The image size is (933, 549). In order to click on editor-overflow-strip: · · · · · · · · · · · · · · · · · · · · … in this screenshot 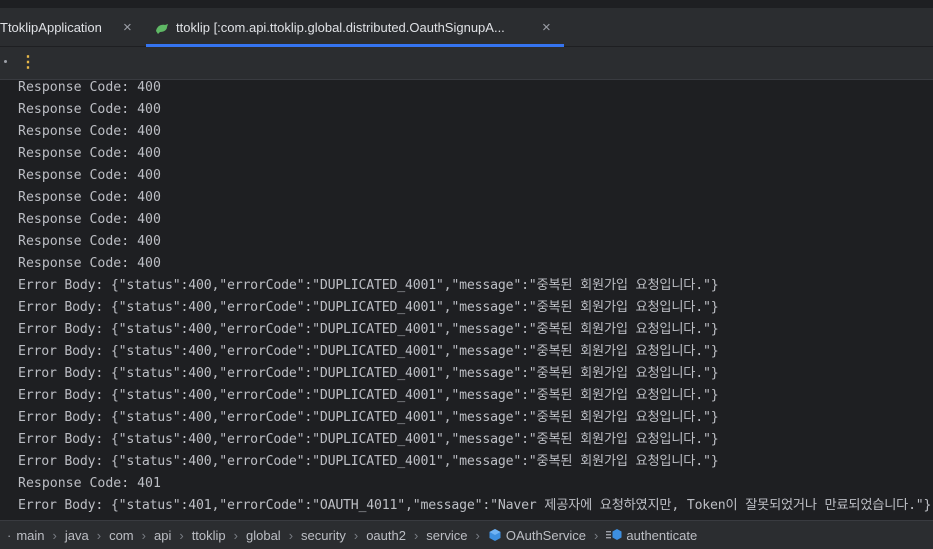, I will do `click(466, 4)`.